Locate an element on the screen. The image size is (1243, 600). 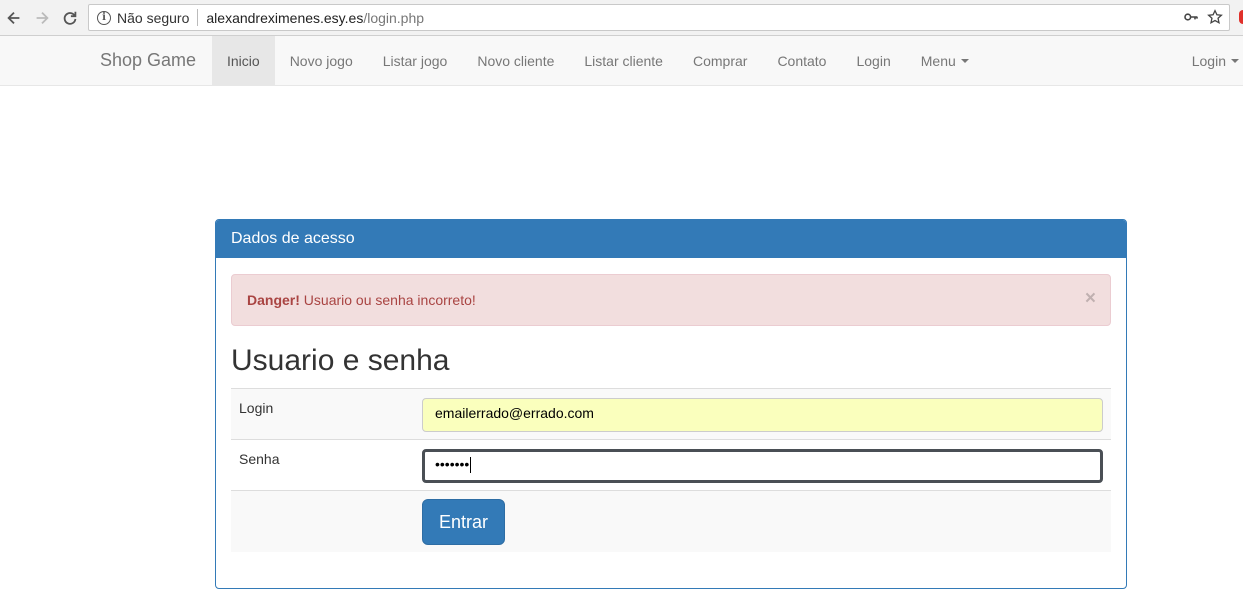
nav-item-menu-dropdown: Menu is located at coordinates (945, 61).